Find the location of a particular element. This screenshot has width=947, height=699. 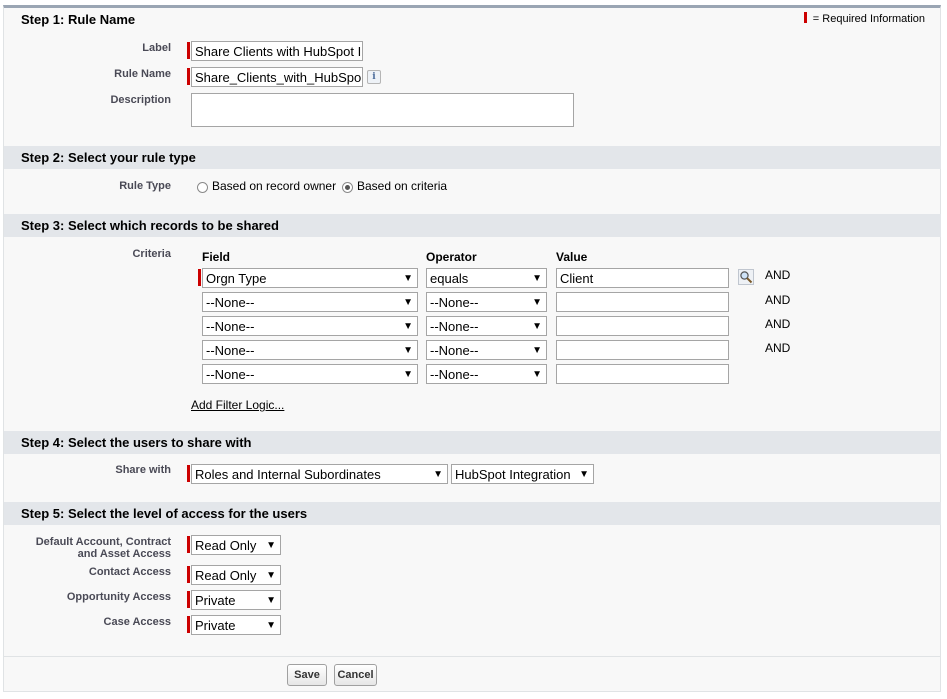

criteria-field-value-3: --None-- is located at coordinates (230, 326).